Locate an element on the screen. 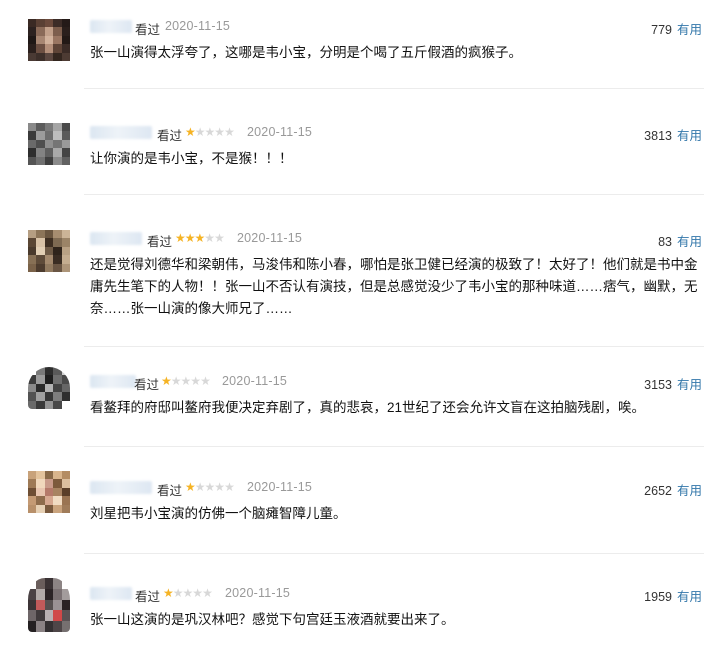 The height and width of the screenshot is (655, 724). comment-text: 让你演的是韦小宝，不是猴！！！ is located at coordinates (191, 158).